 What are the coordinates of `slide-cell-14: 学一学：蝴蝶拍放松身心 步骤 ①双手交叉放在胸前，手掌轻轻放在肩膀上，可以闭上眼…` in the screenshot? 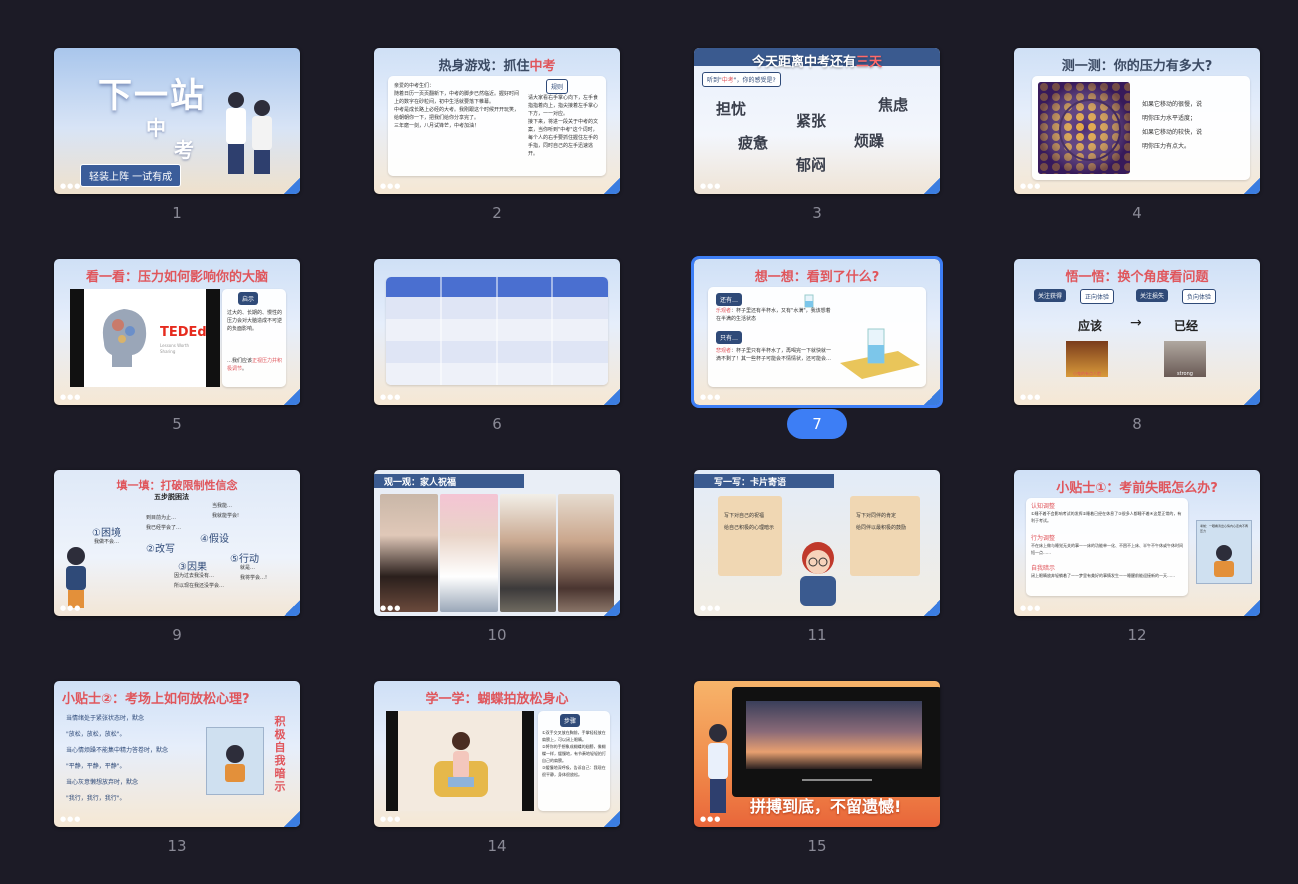 It's located at (497, 778).